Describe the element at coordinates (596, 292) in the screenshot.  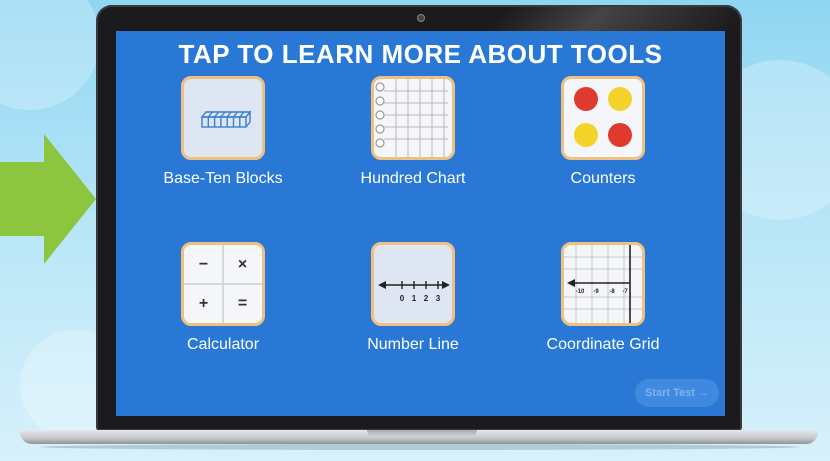
I see `tick-label: -9` at that location.